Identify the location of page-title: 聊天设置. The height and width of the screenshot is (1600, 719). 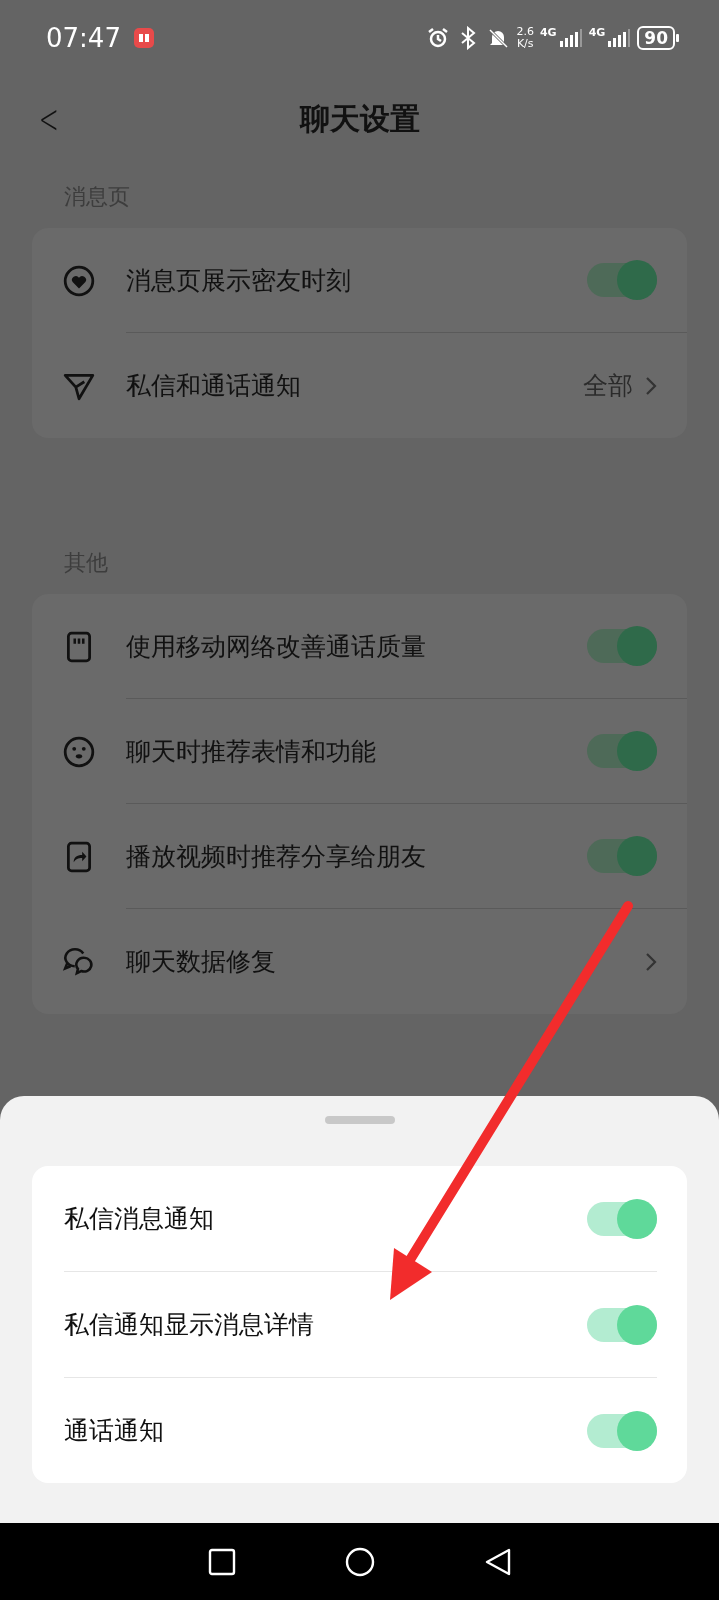
(359, 118).